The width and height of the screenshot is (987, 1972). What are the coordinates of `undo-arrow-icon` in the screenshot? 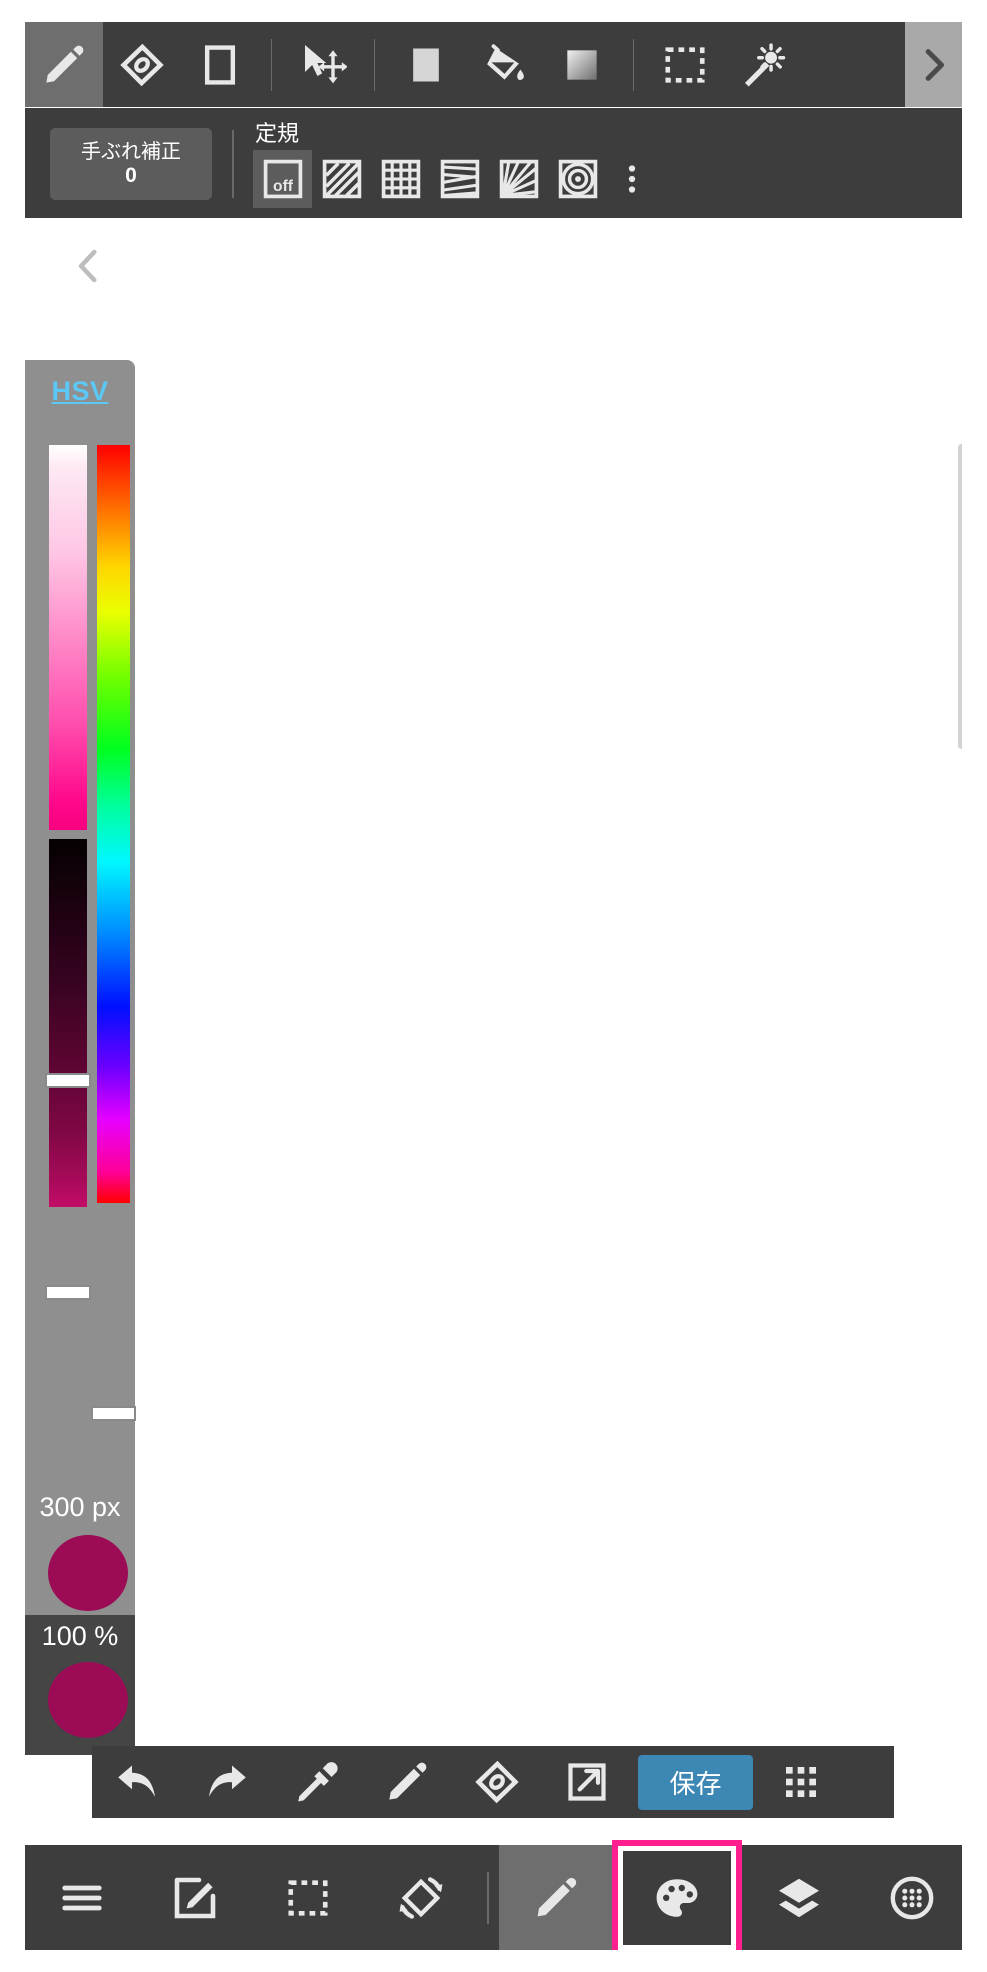 It's located at (137, 1781).